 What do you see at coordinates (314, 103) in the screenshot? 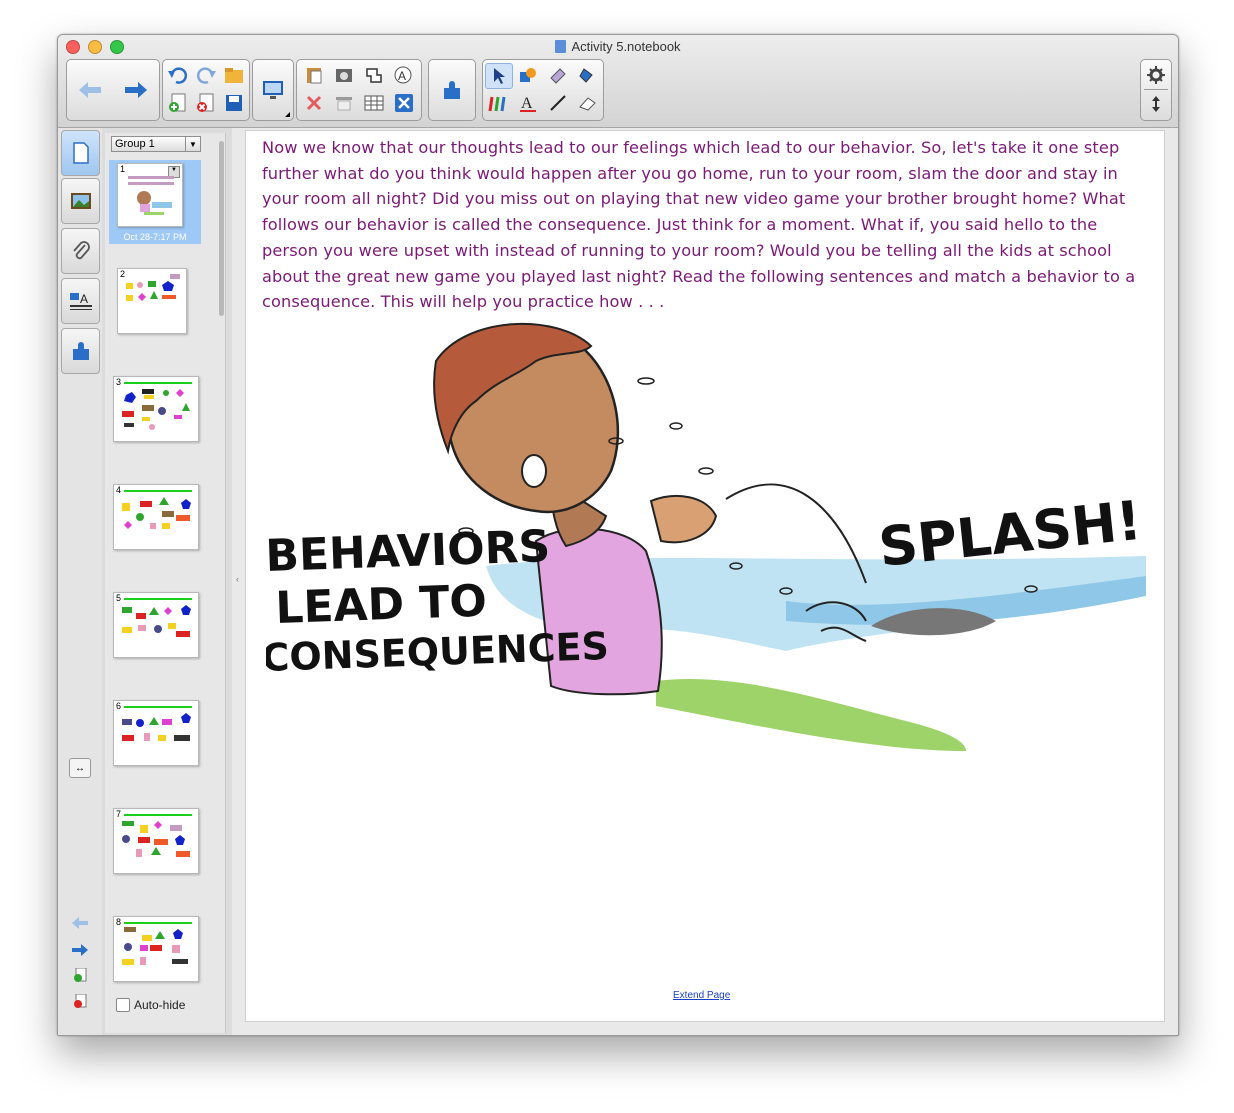
I see `delete-icon` at bounding box center [314, 103].